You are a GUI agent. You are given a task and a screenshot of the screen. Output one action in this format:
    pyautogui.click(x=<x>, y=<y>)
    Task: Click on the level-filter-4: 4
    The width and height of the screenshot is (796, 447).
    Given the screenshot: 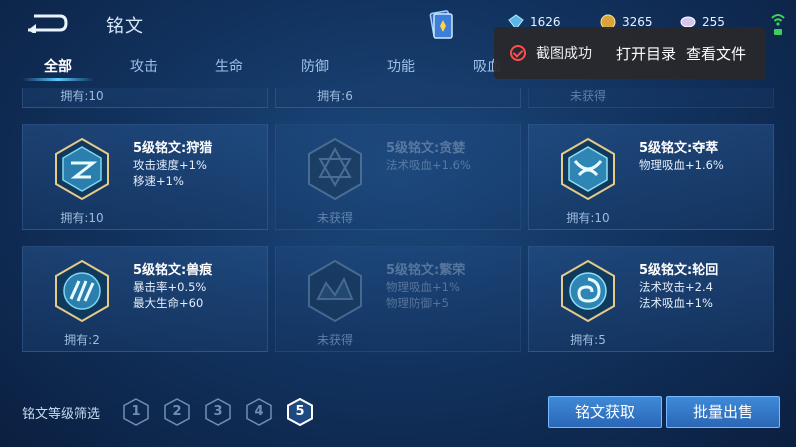 What is the action you would take?
    pyautogui.click(x=259, y=412)
    